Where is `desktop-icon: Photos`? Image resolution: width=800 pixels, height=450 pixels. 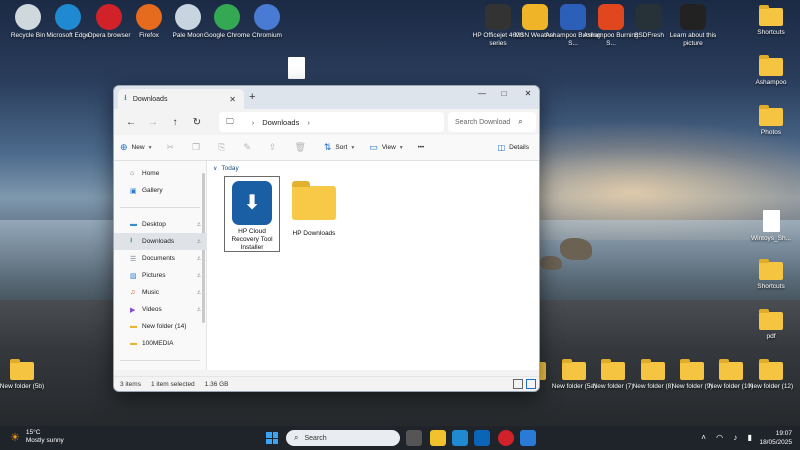
desktop-icon: Photos is located at coordinates (771, 120).